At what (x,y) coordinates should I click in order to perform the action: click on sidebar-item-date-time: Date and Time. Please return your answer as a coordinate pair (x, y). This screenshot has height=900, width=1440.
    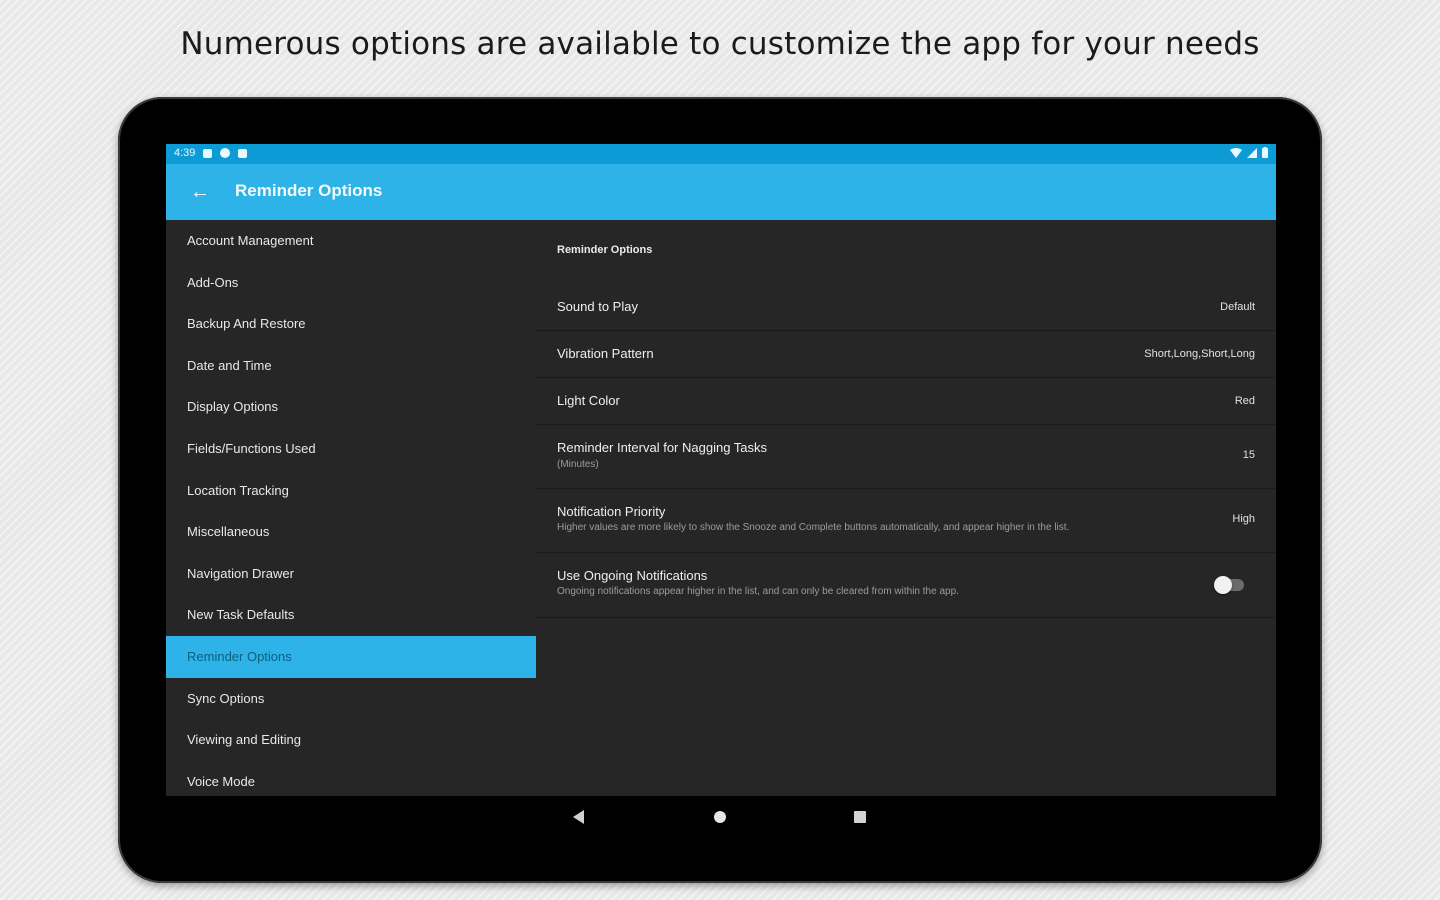
    Looking at the image, I should click on (351, 366).